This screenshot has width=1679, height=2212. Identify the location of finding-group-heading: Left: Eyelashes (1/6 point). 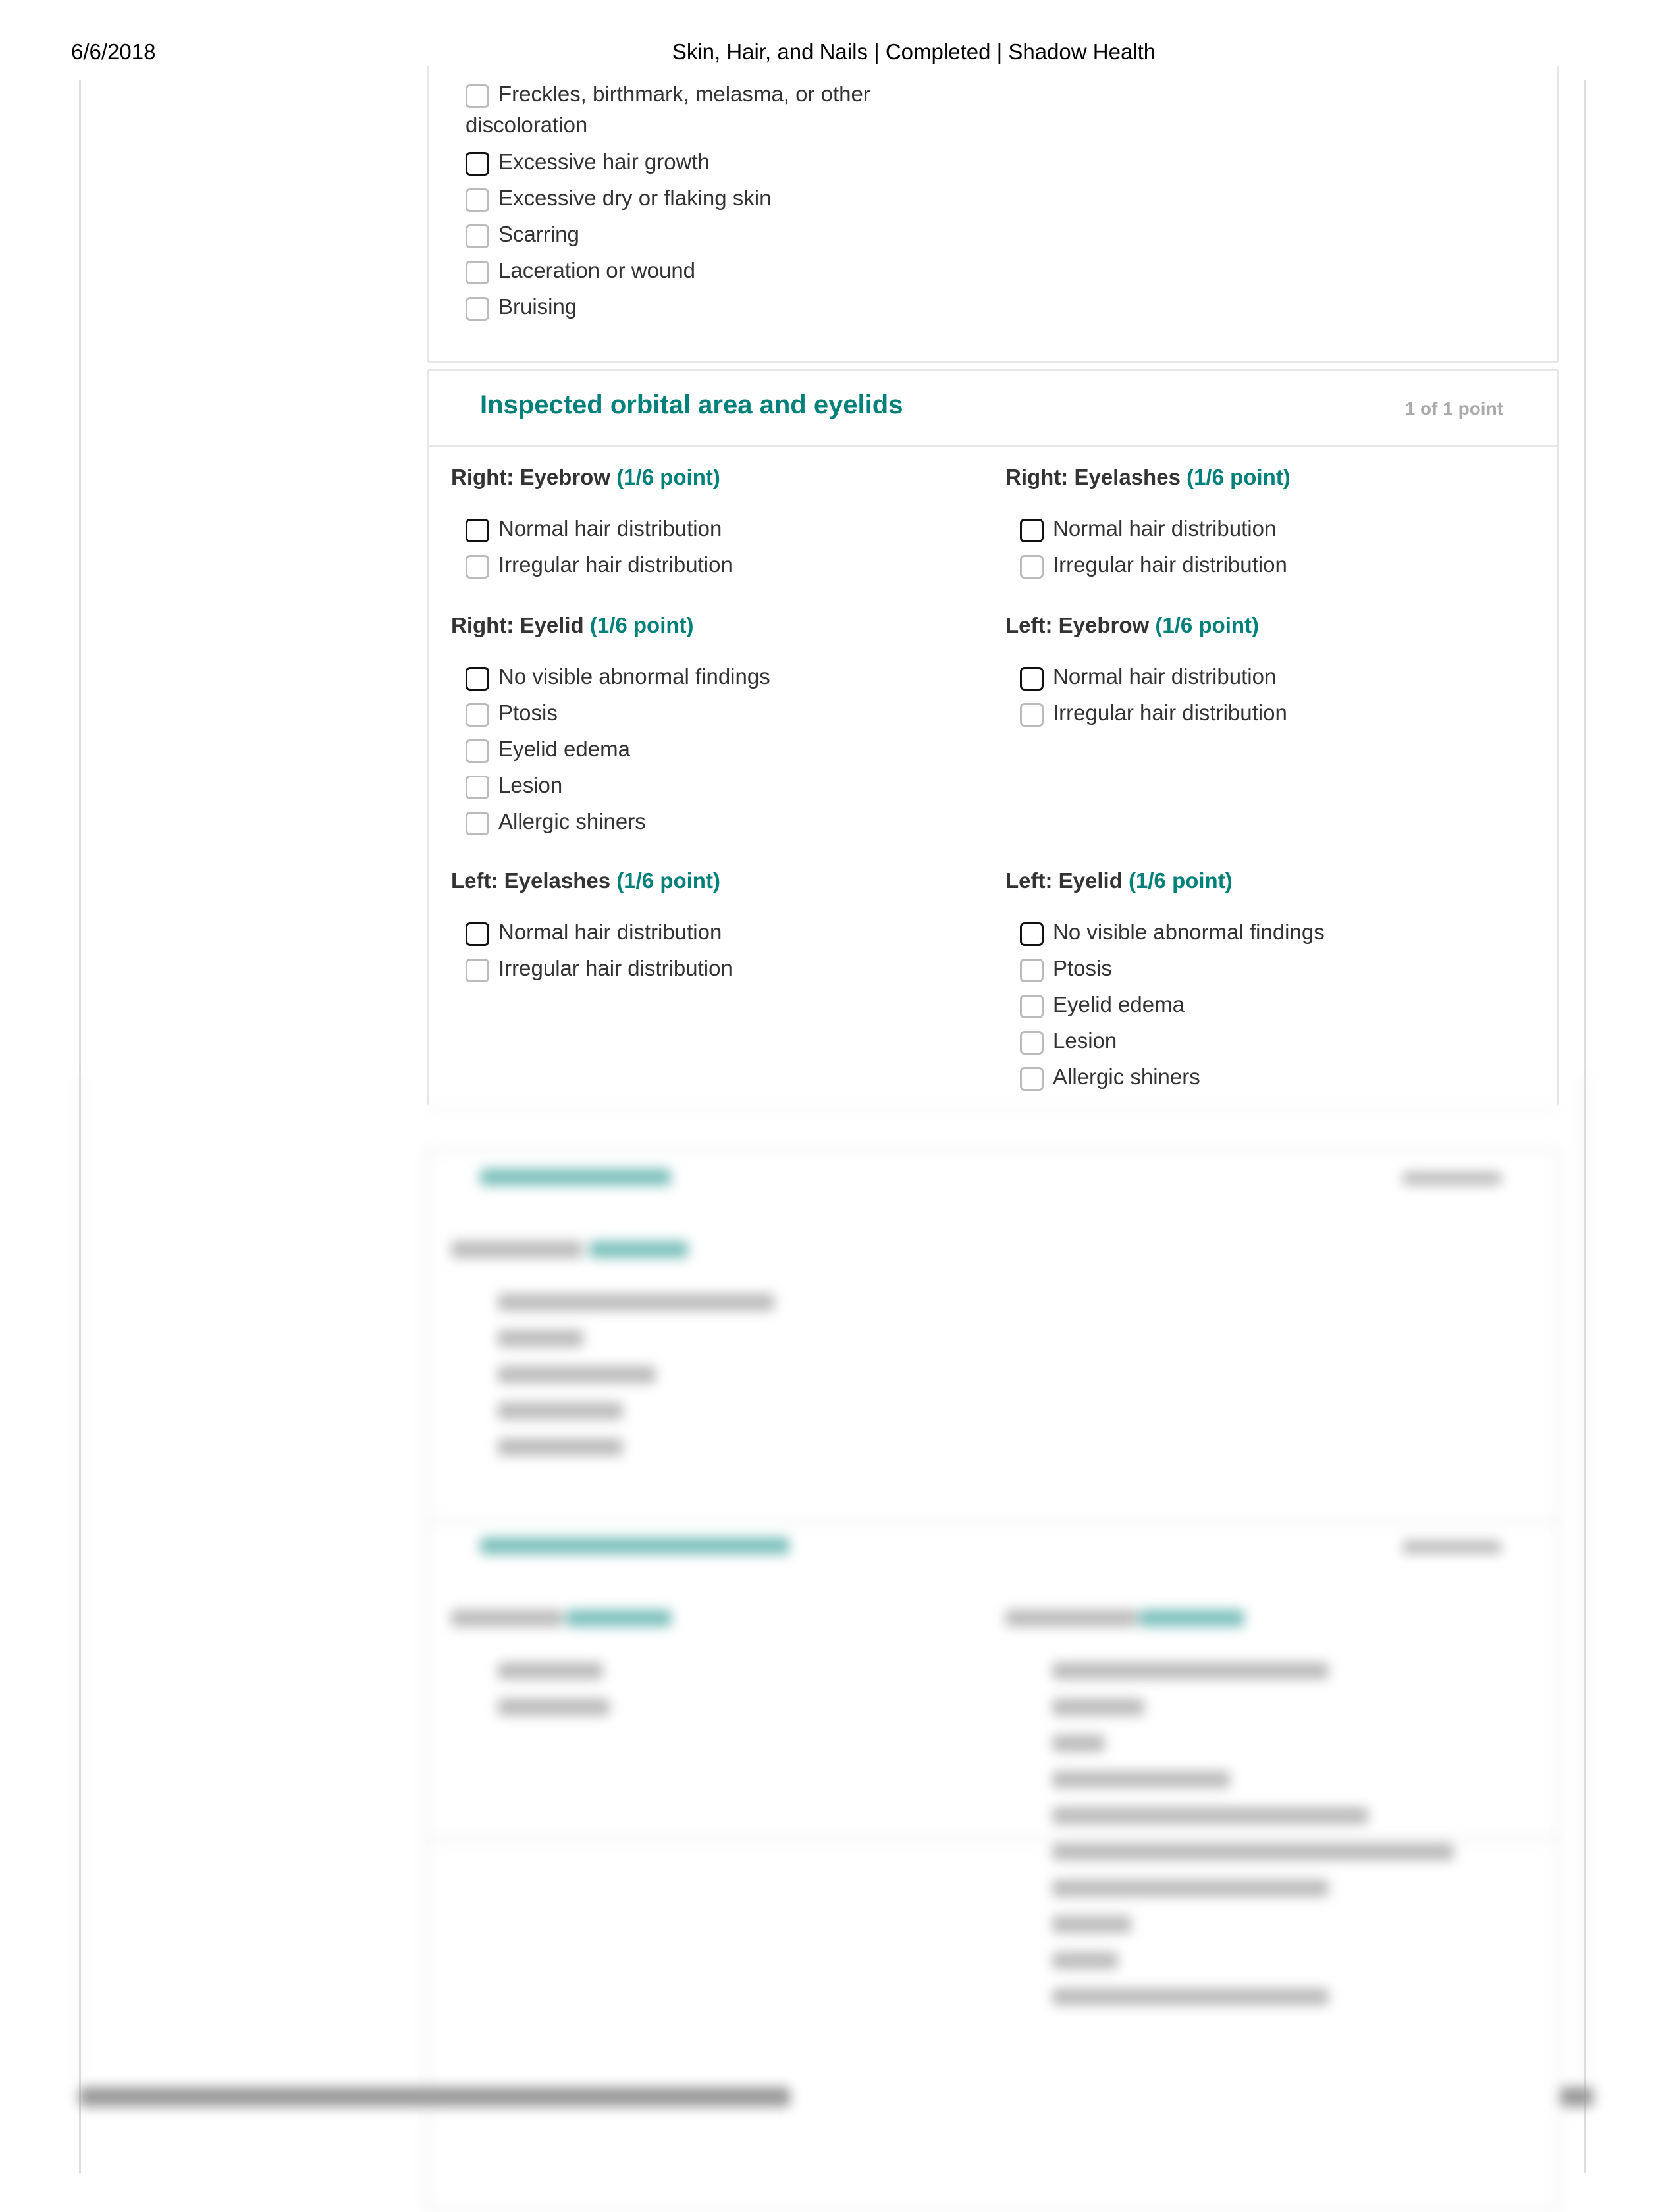
(585, 880).